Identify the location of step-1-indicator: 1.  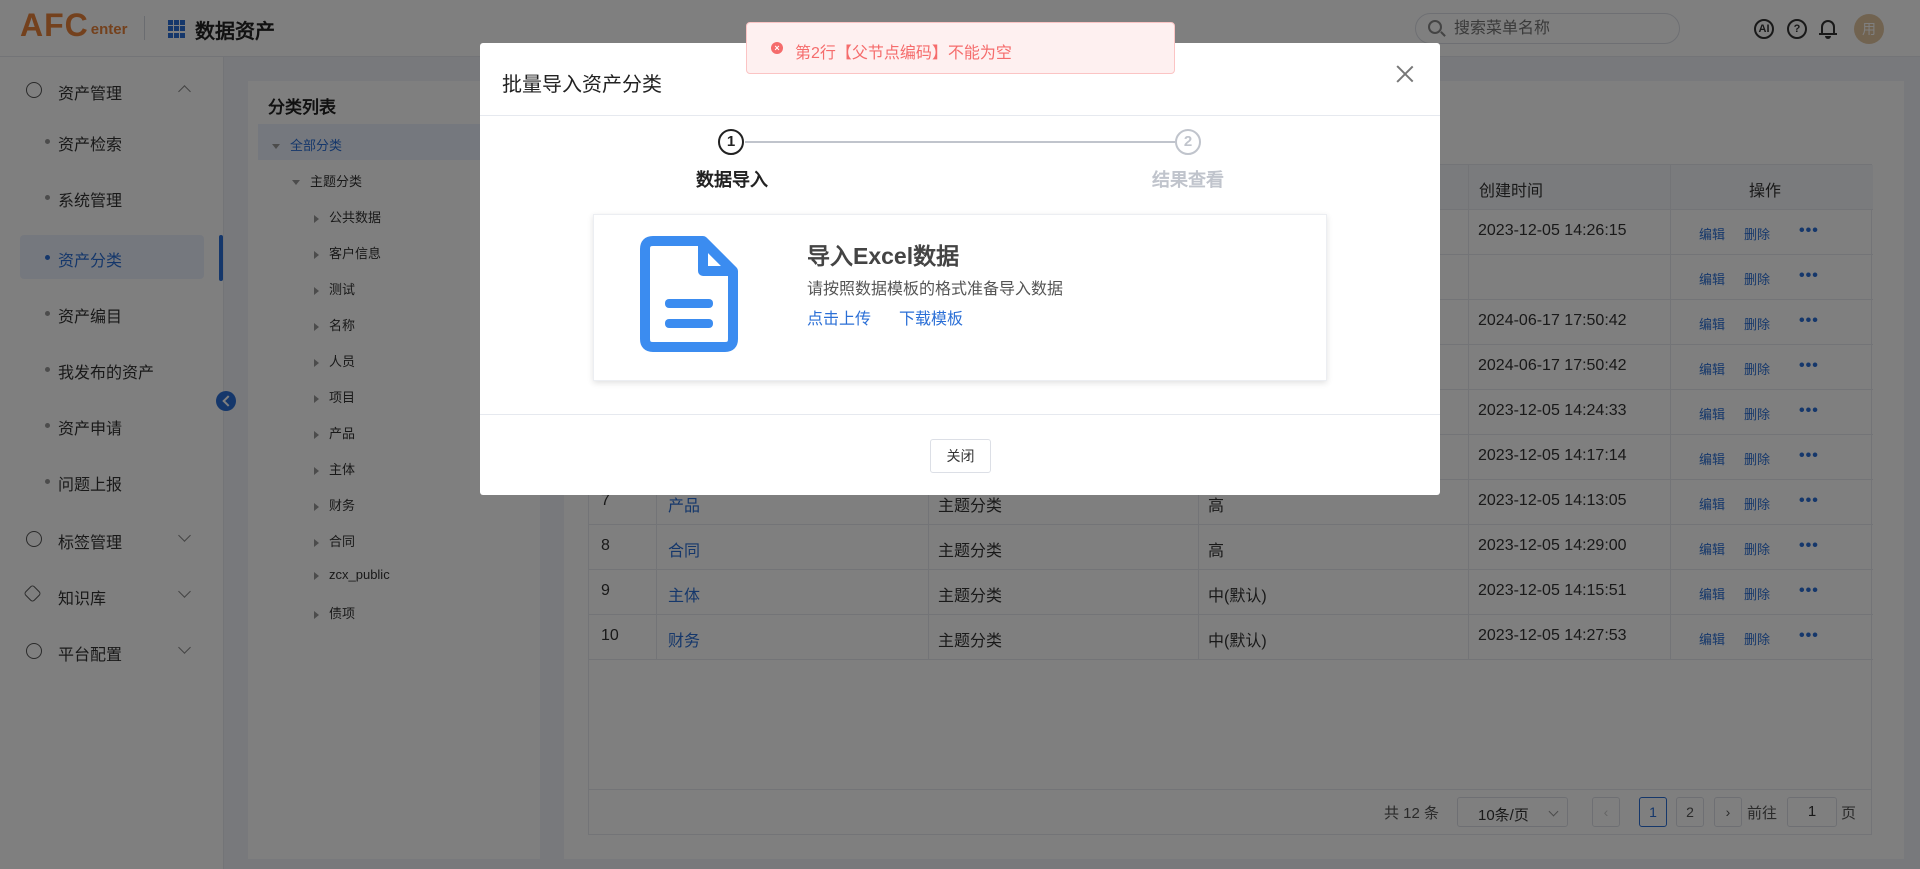
(731, 142).